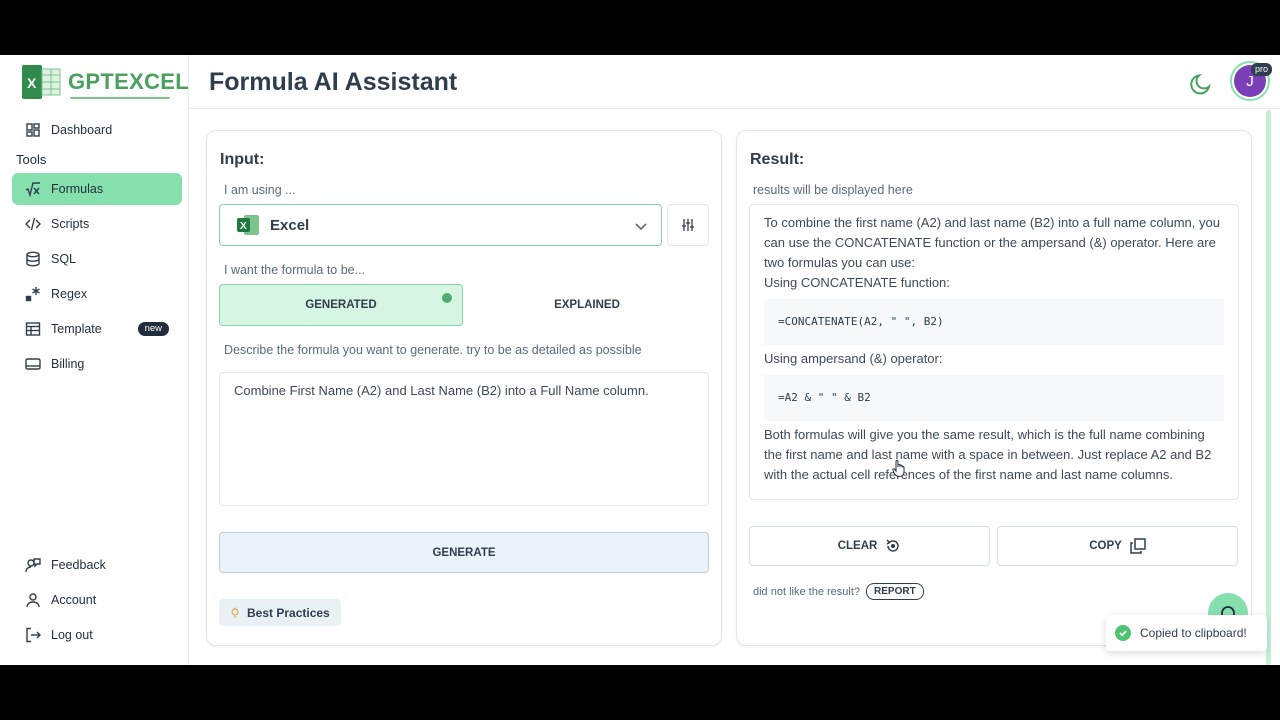 Image resolution: width=1280 pixels, height=720 pixels. I want to click on logo-underline, so click(120, 98).